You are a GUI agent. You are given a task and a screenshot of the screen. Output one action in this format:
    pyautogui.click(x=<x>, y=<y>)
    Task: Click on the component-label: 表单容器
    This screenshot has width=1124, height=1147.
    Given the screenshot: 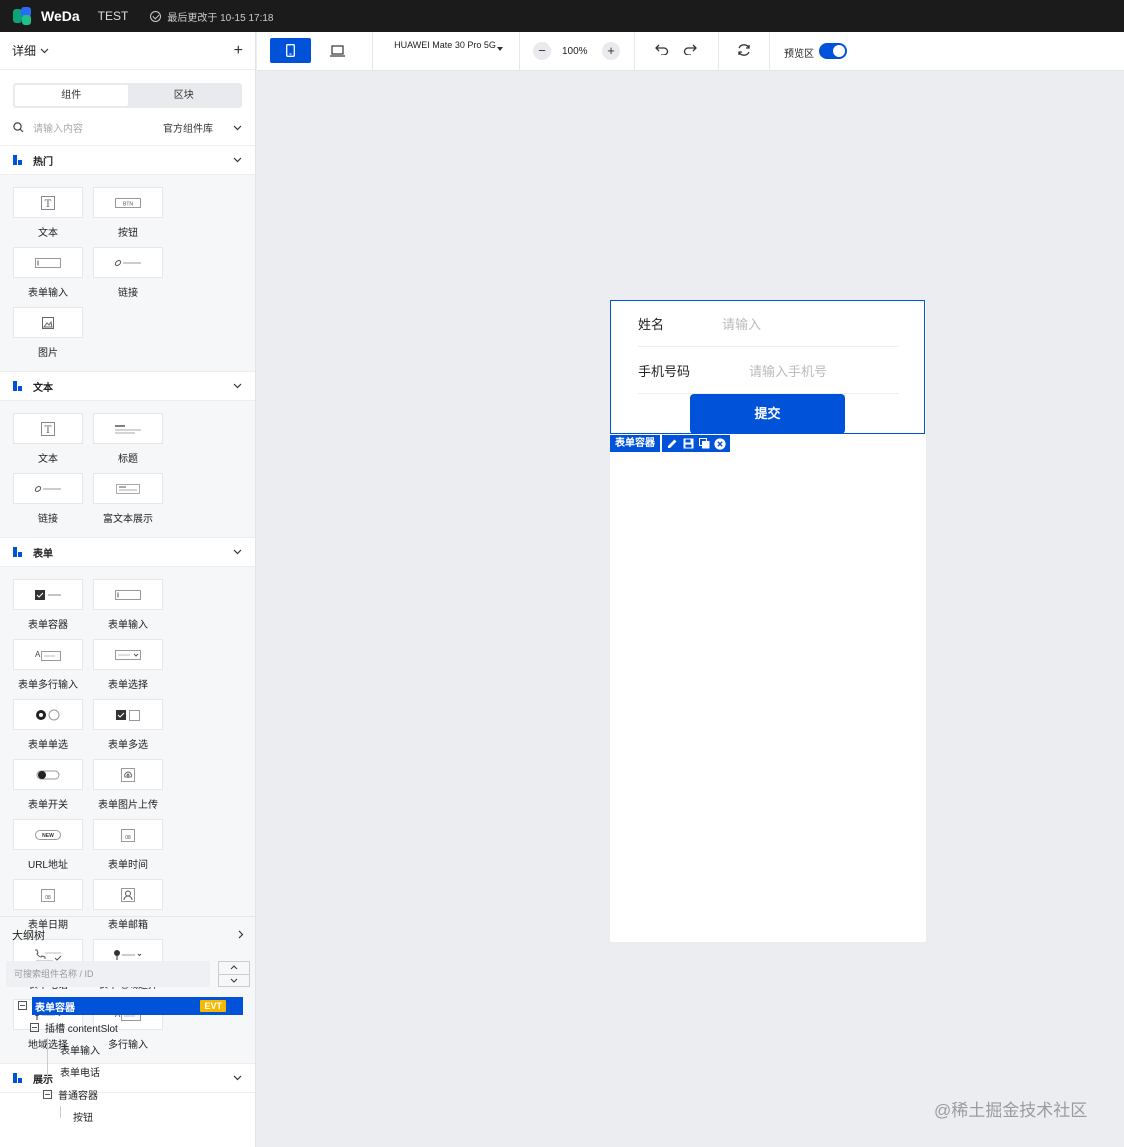 What is the action you would take?
    pyautogui.click(x=48, y=625)
    